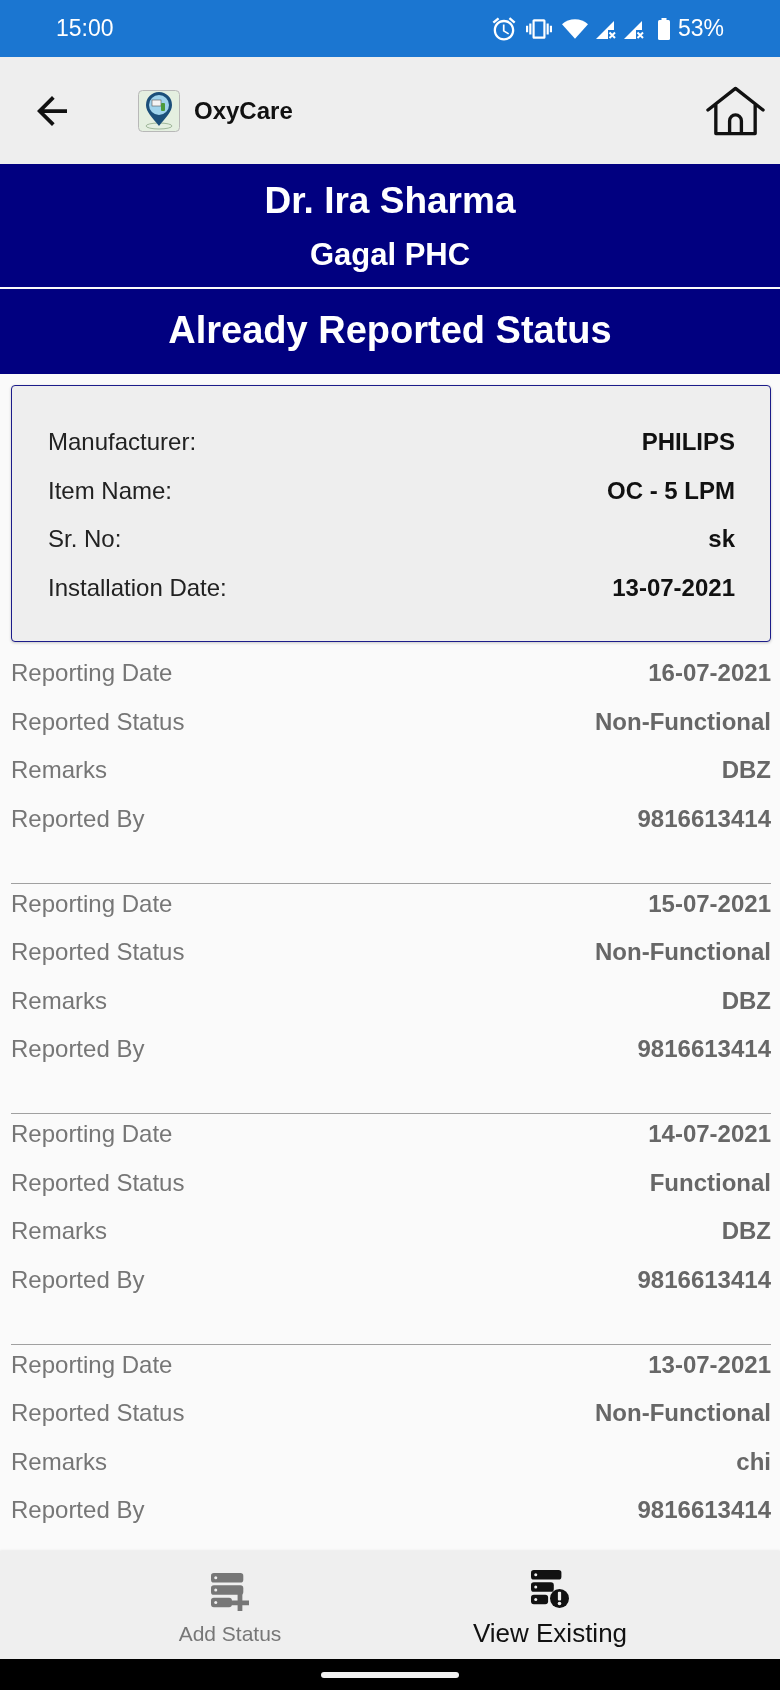  What do you see at coordinates (721, 539) in the screenshot?
I see `field-value: sk` at bounding box center [721, 539].